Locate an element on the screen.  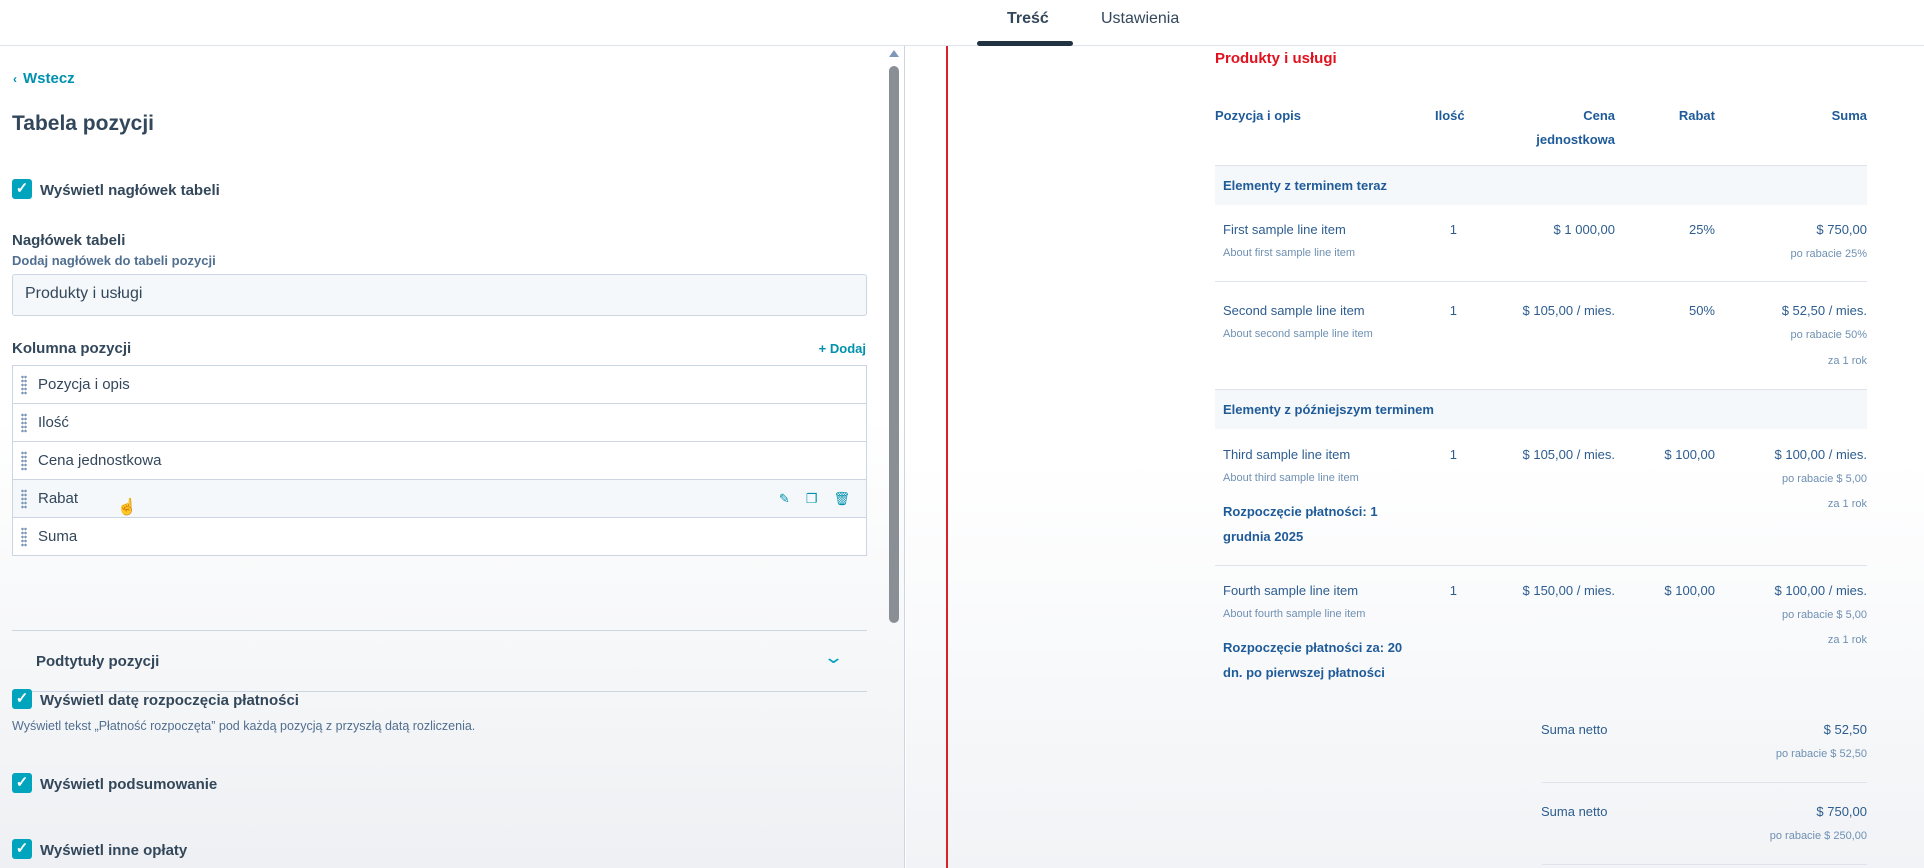
row-item-desc: About third sample line item is located at coordinates (1291, 478).